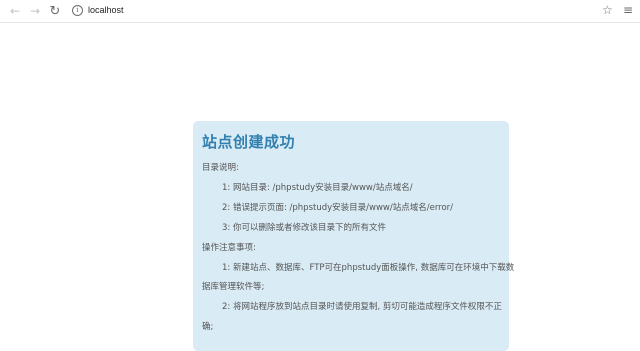 Image resolution: width=640 pixels, height=351 pixels. Describe the element at coordinates (55, 11) in the screenshot. I see `reload-icon: ↻` at that location.